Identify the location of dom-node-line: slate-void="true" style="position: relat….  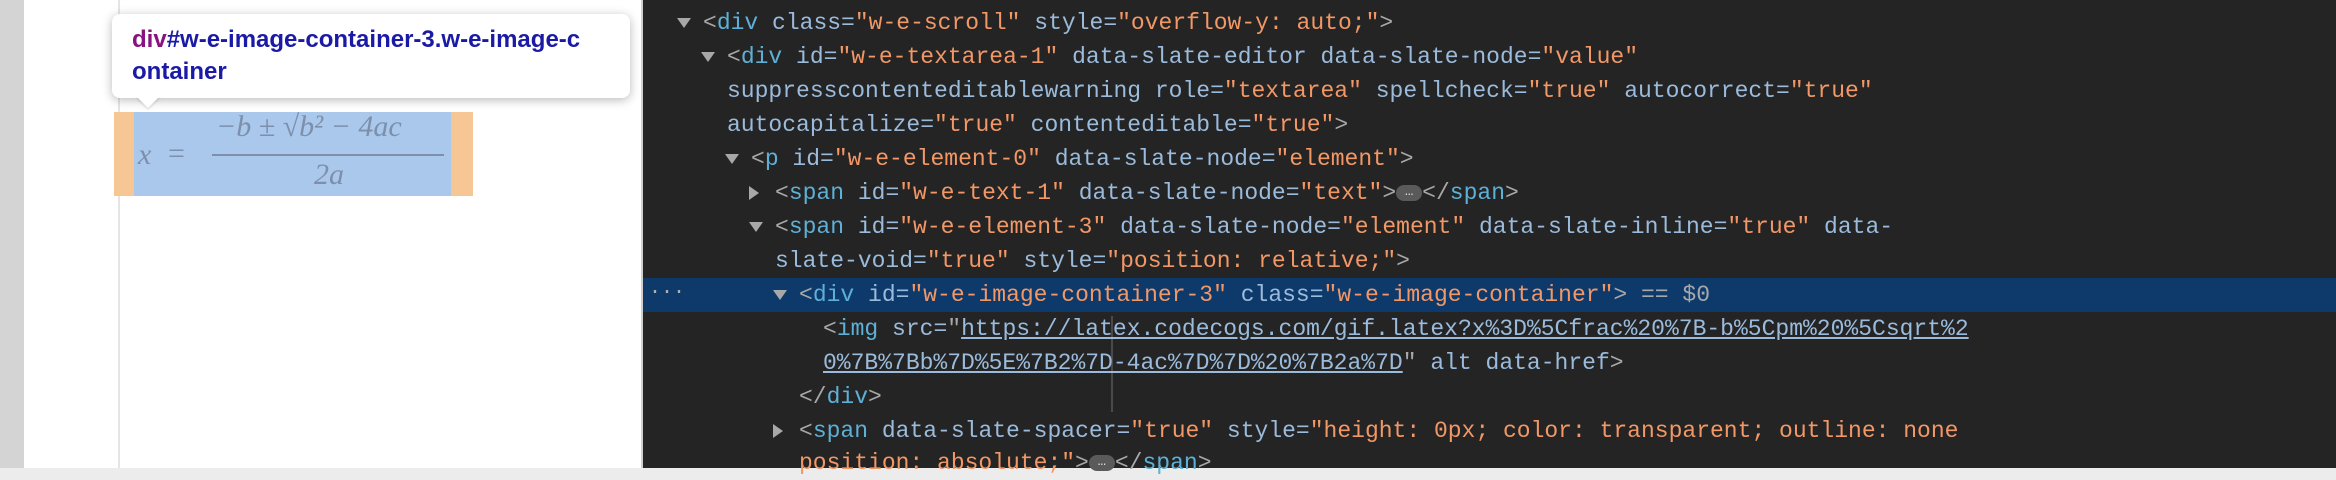
(1489, 261).